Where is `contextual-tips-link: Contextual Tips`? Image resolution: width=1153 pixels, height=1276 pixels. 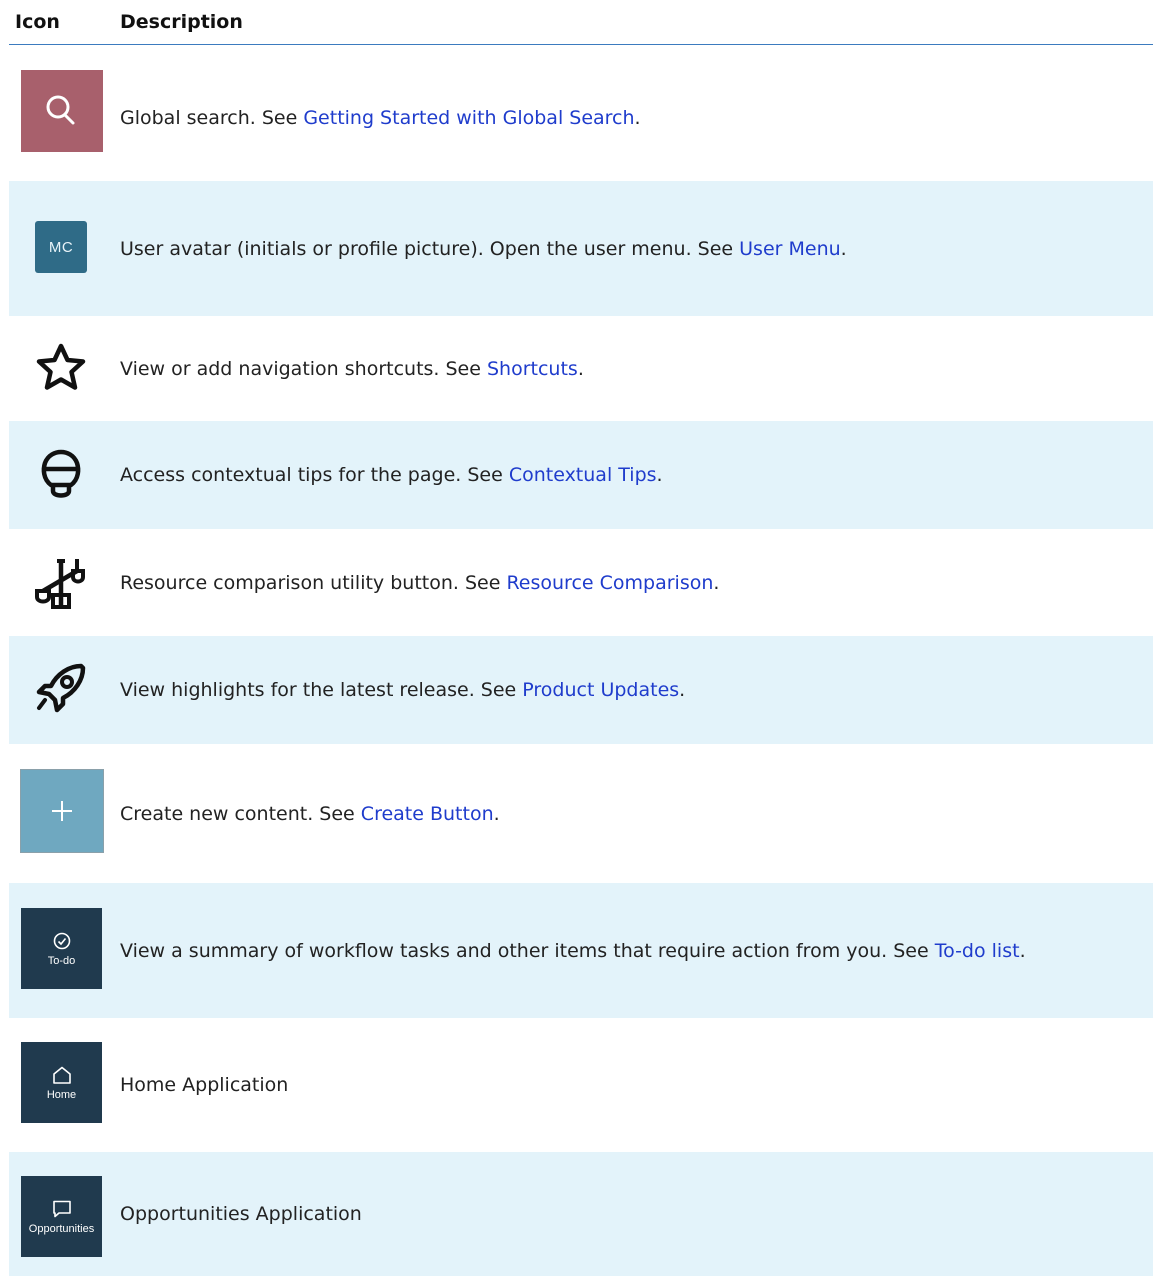 contextual-tips-link: Contextual Tips is located at coordinates (583, 475).